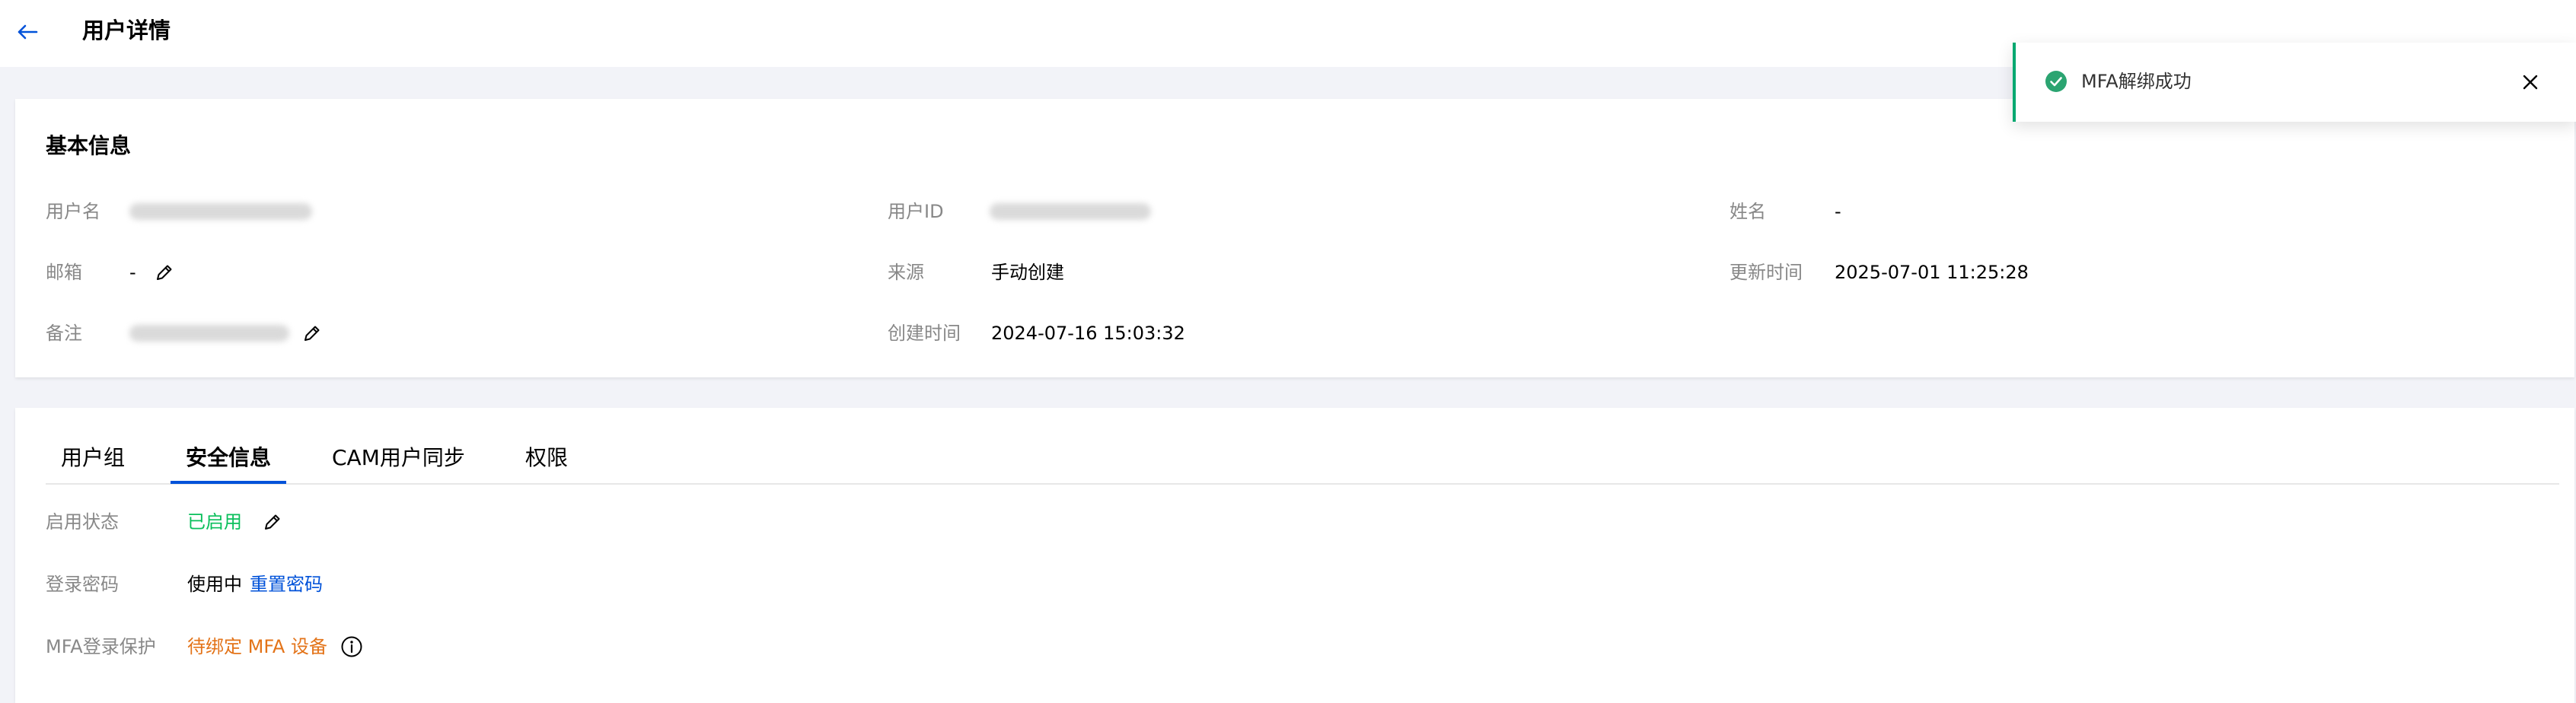  I want to click on email-label: 邮箱, so click(64, 272).